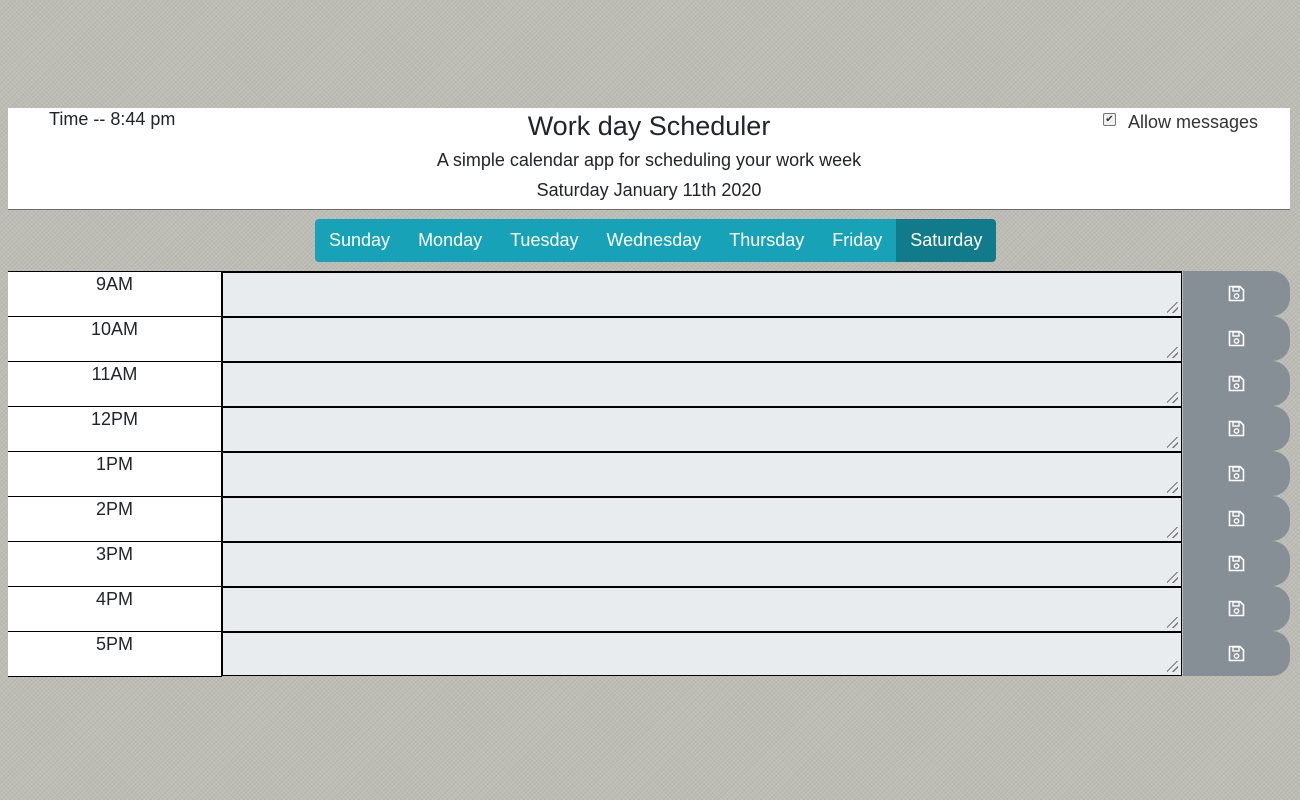  Describe the element at coordinates (115, 564) in the screenshot. I see `hour-label: 3PM` at that location.